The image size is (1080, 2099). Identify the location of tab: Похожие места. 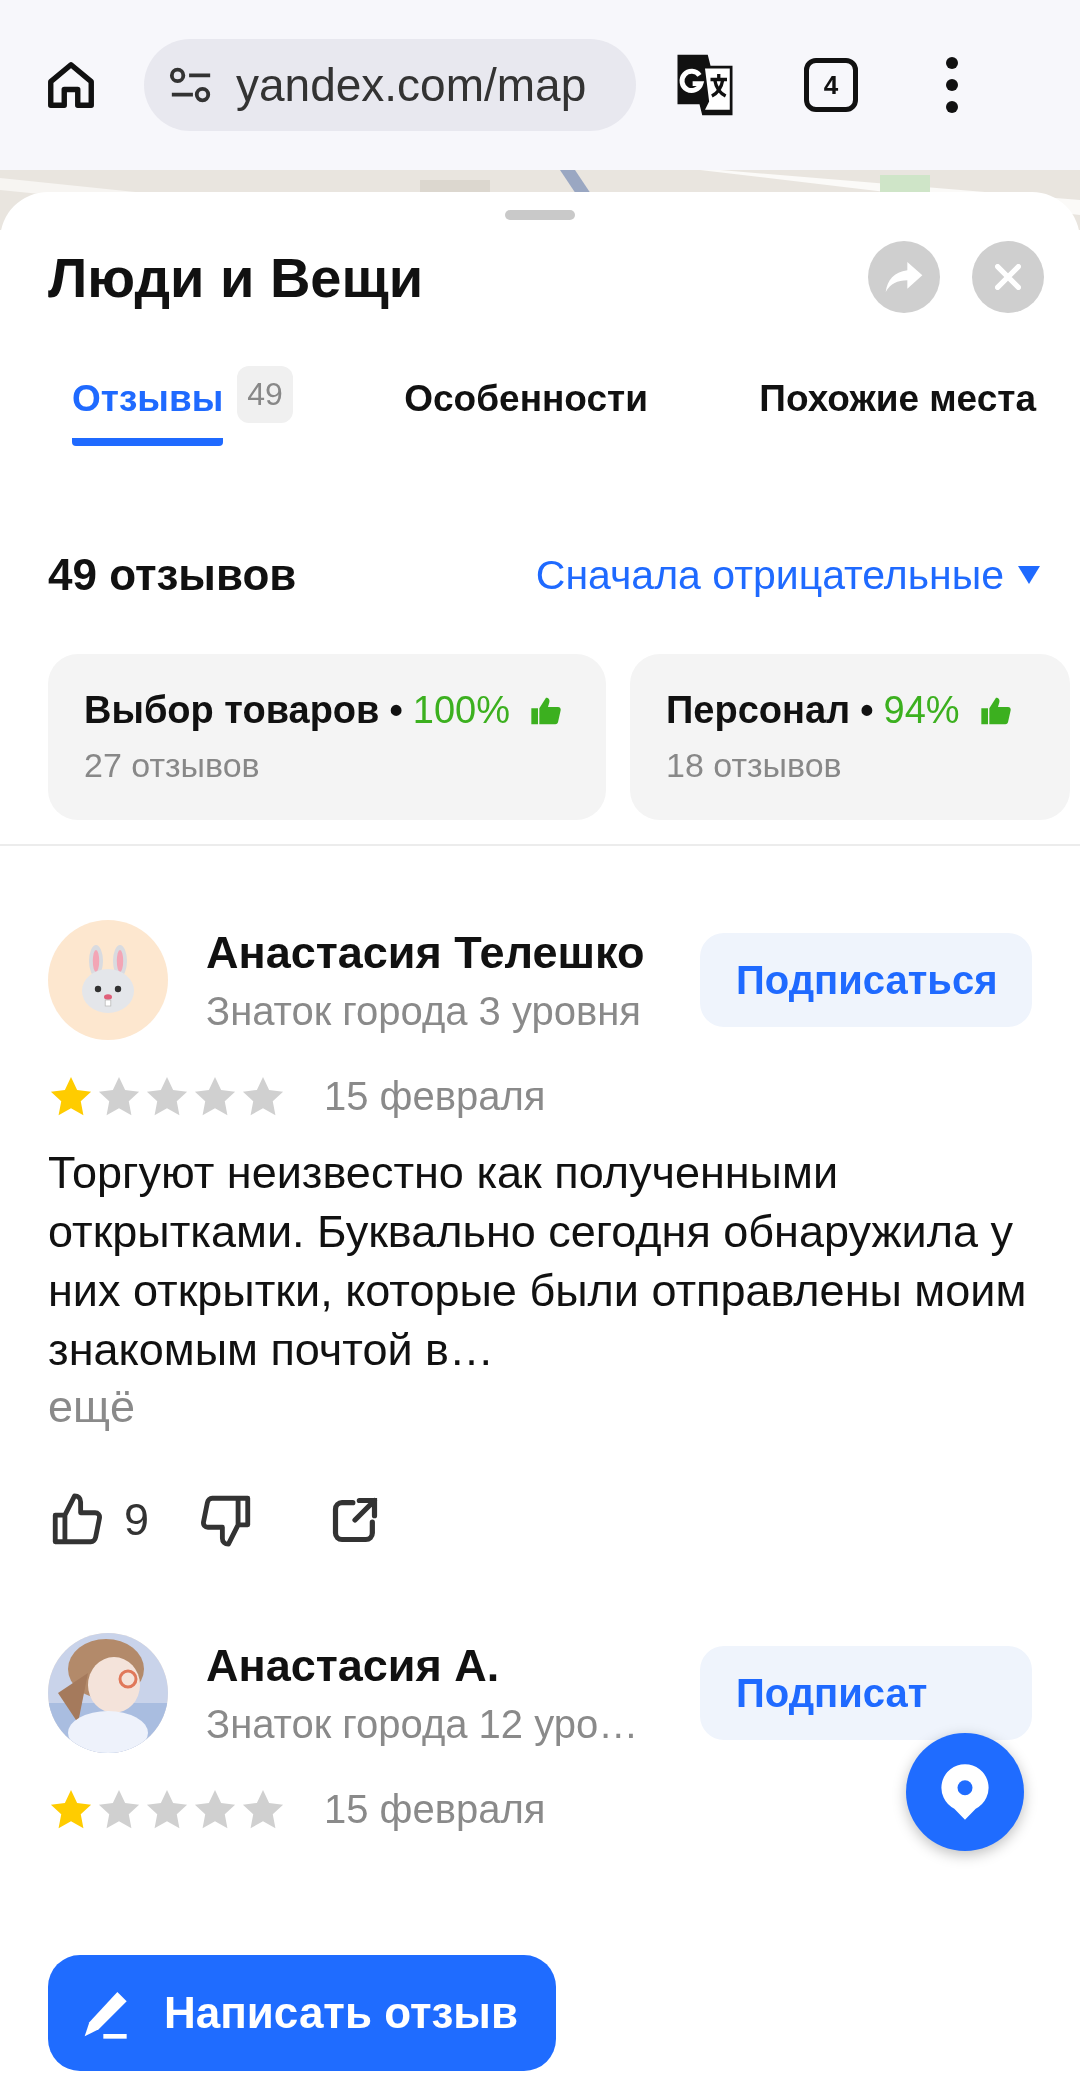
(897, 408).